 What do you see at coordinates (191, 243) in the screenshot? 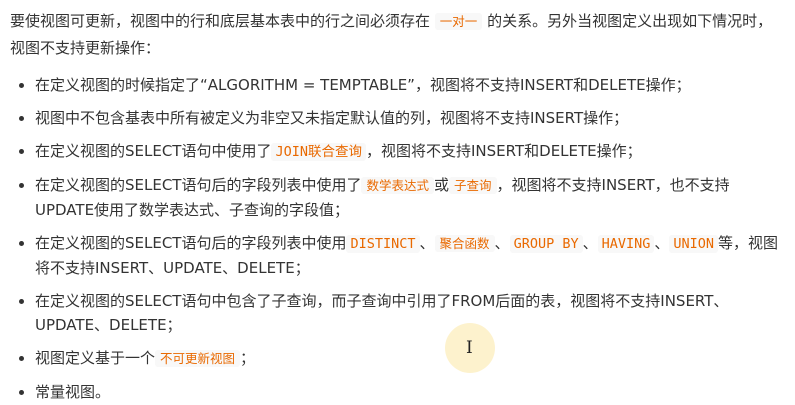
I see `item-text: 在定义视图的SELECT语句后的字段列表中使用` at bounding box center [191, 243].